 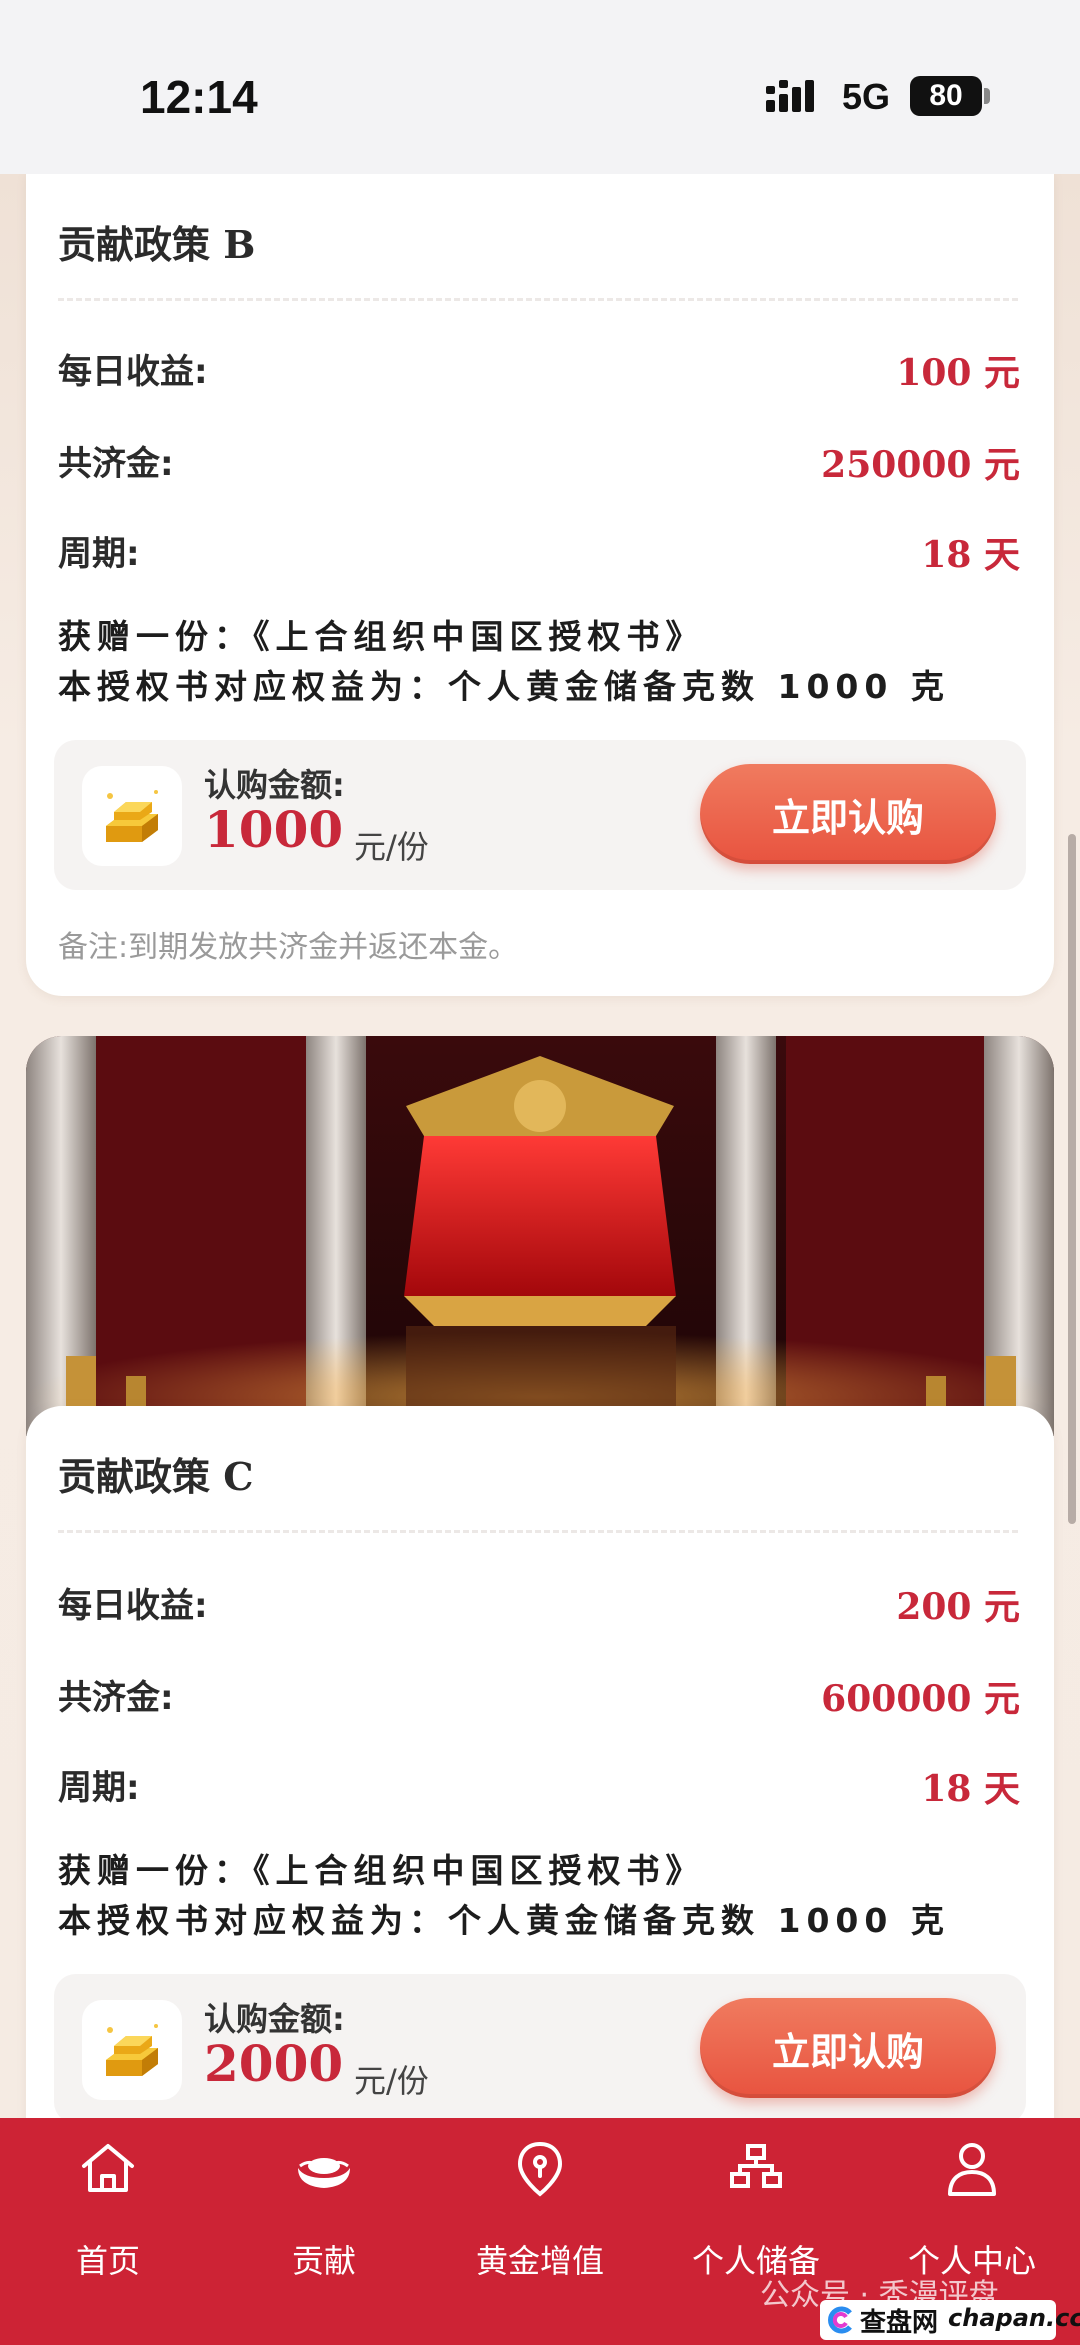 What do you see at coordinates (107, 2261) in the screenshot?
I see `nav-label: 首页` at bounding box center [107, 2261].